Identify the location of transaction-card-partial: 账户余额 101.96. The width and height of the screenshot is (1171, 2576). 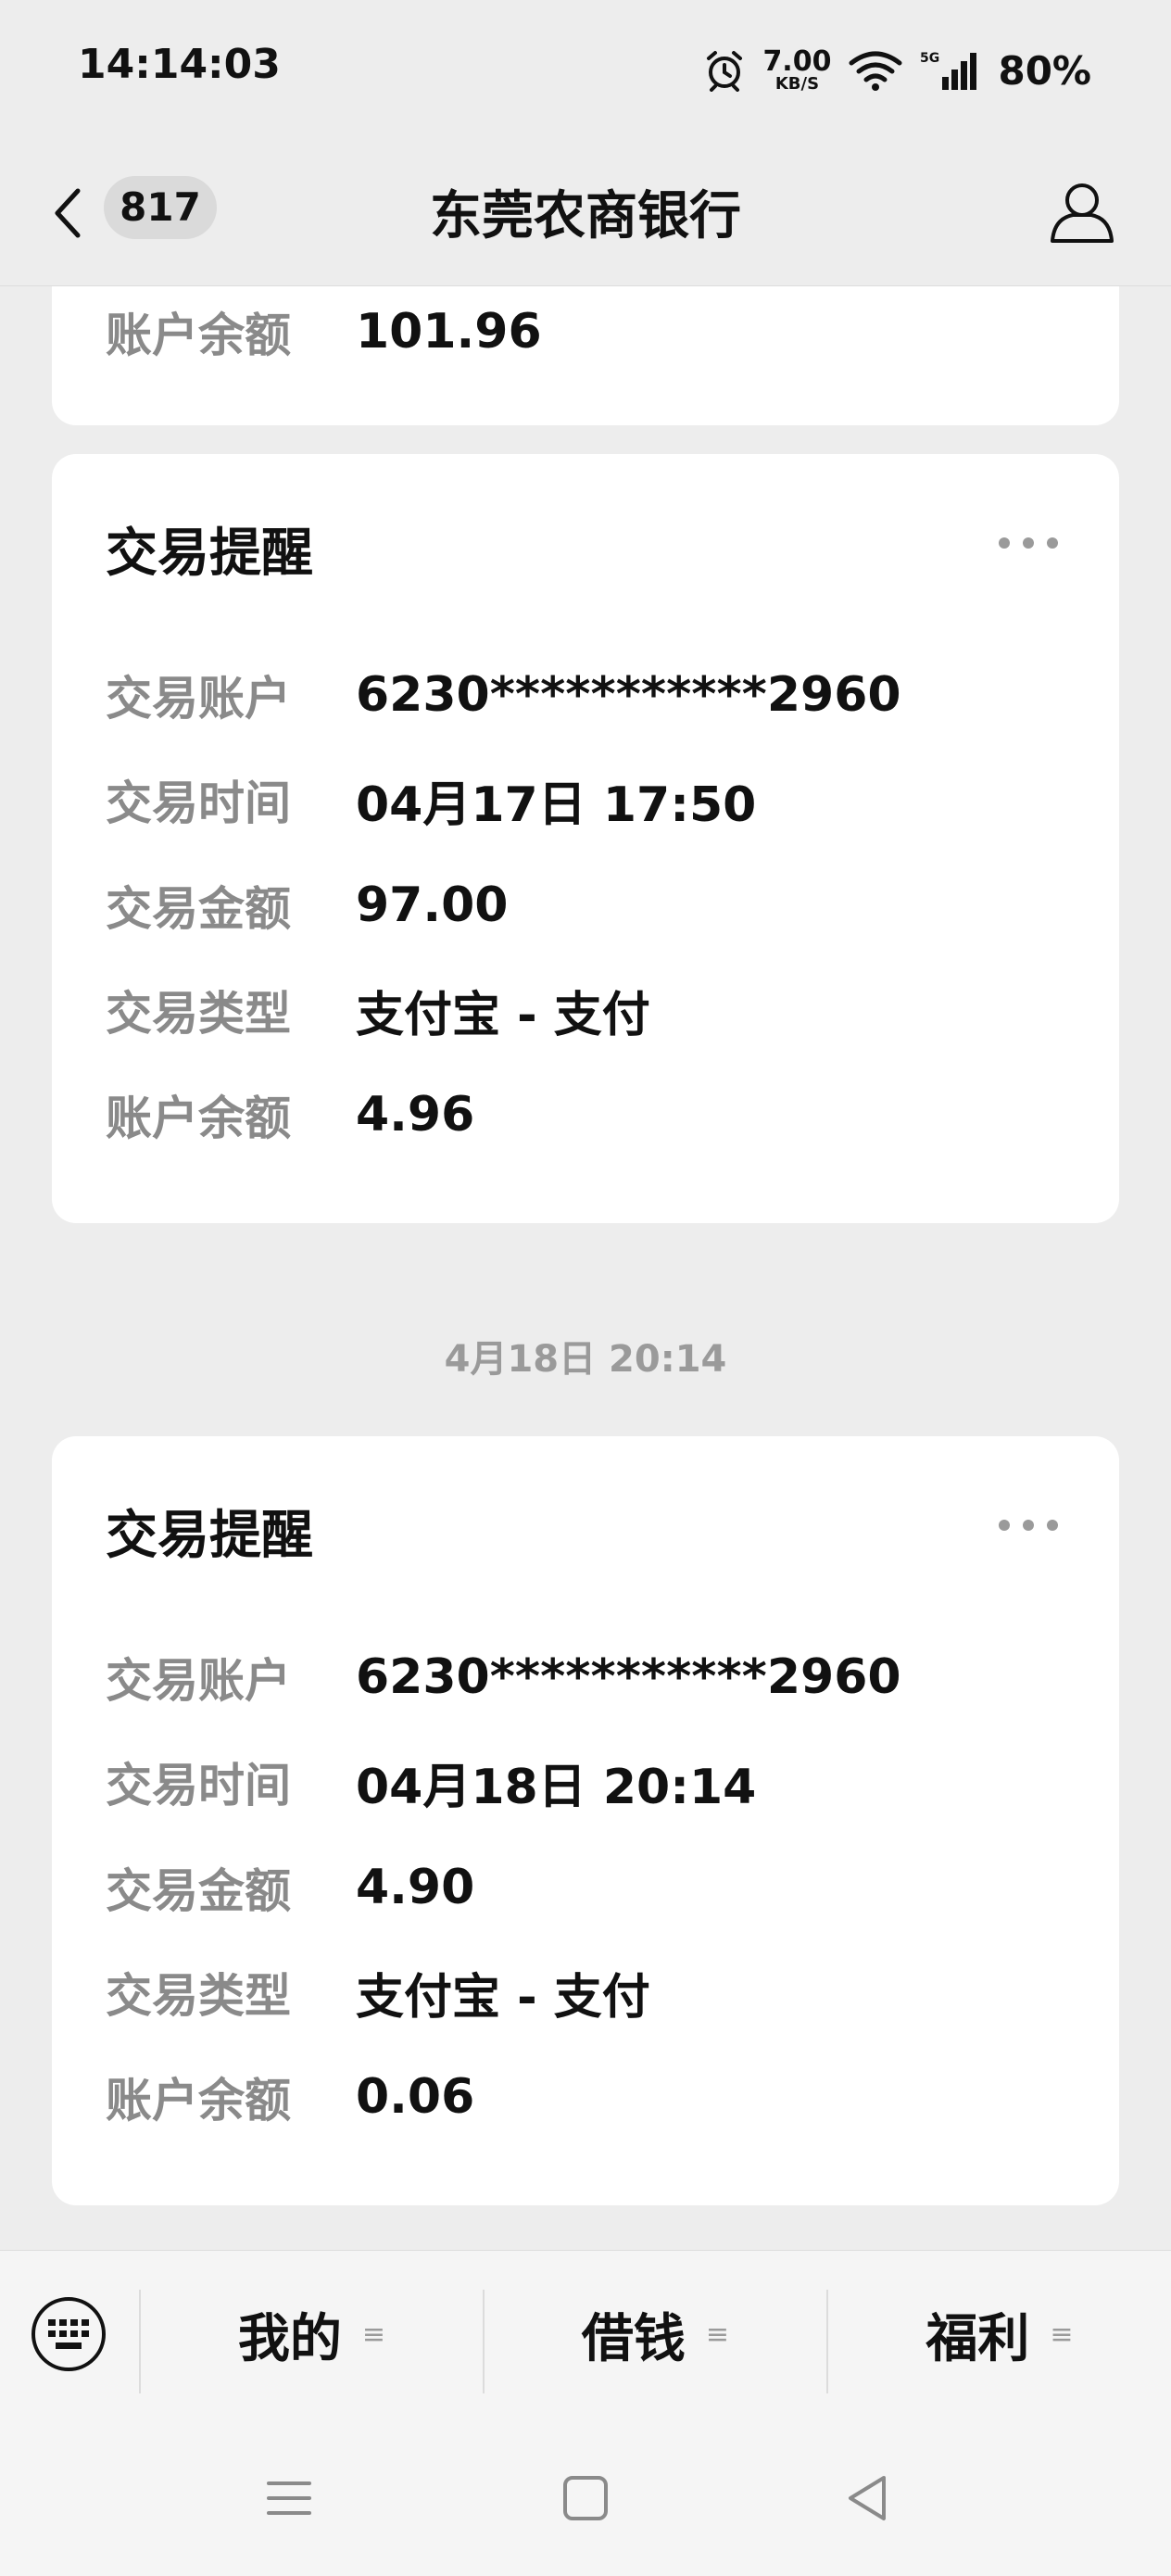
(585, 356).